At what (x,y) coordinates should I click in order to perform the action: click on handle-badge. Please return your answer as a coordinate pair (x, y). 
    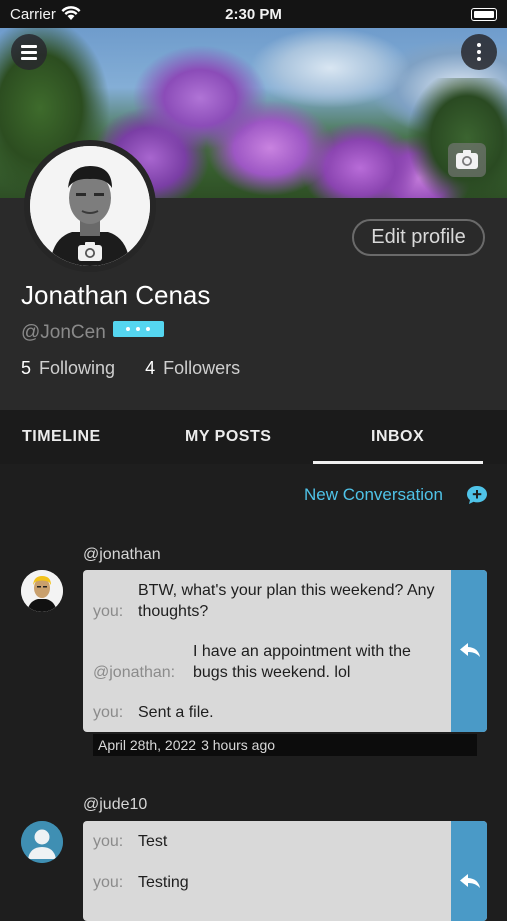
    Looking at the image, I should click on (138, 329).